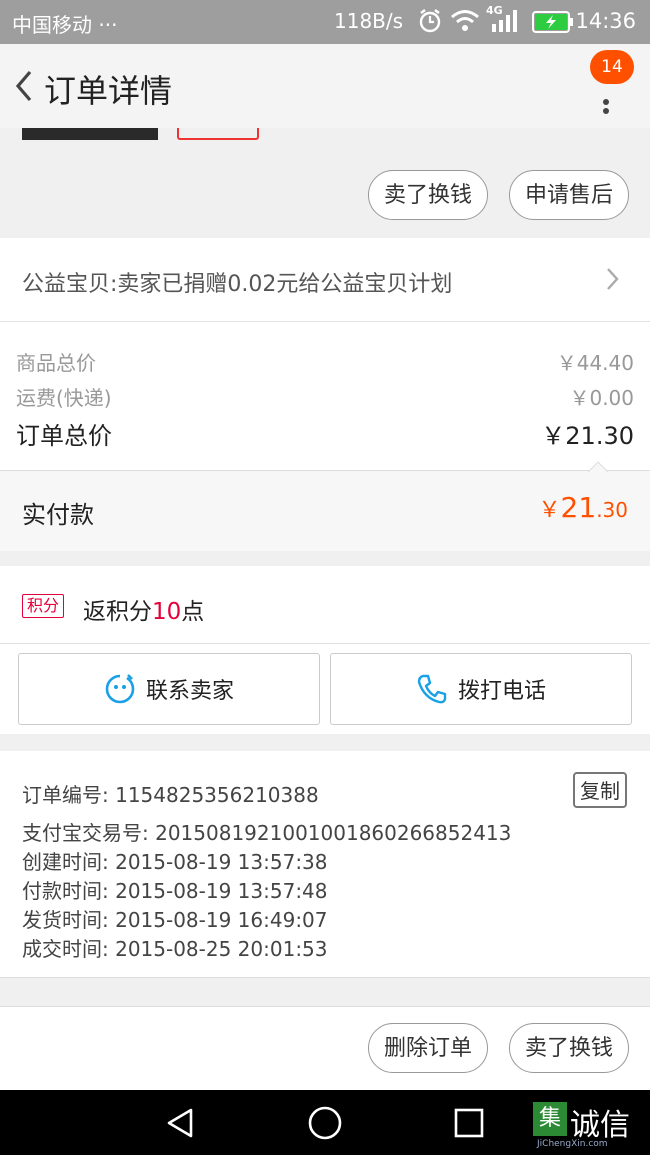  Describe the element at coordinates (572, 1144) in the screenshot. I see `watermark-domain: JiChengXin.com` at that location.